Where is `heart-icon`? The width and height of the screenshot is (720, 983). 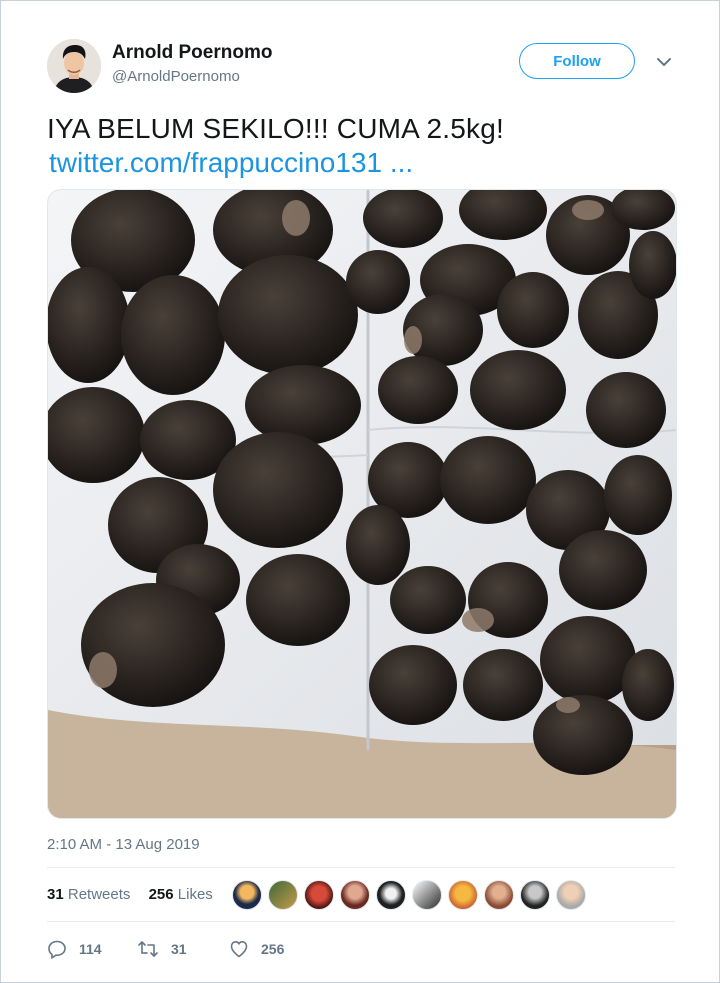
heart-icon is located at coordinates (239, 949).